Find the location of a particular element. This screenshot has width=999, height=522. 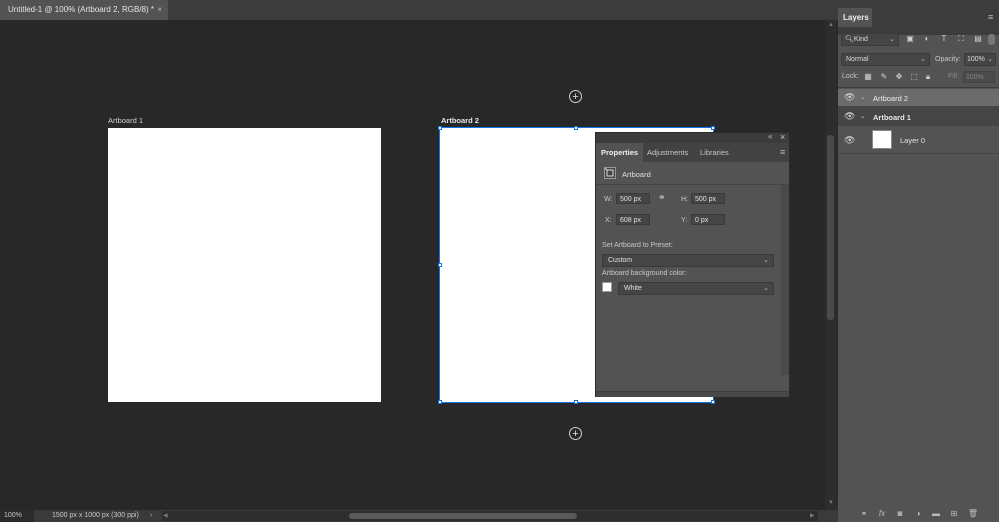

layers-tab-bar: Layers ≡ is located at coordinates (918, 17).